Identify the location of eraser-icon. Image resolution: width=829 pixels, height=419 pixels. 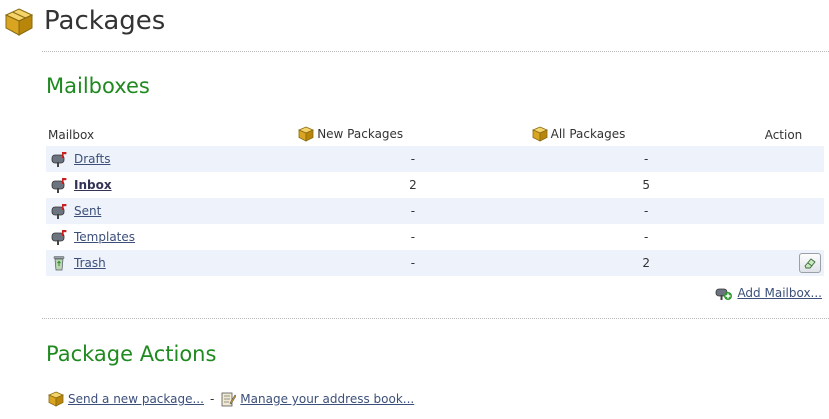
(810, 263).